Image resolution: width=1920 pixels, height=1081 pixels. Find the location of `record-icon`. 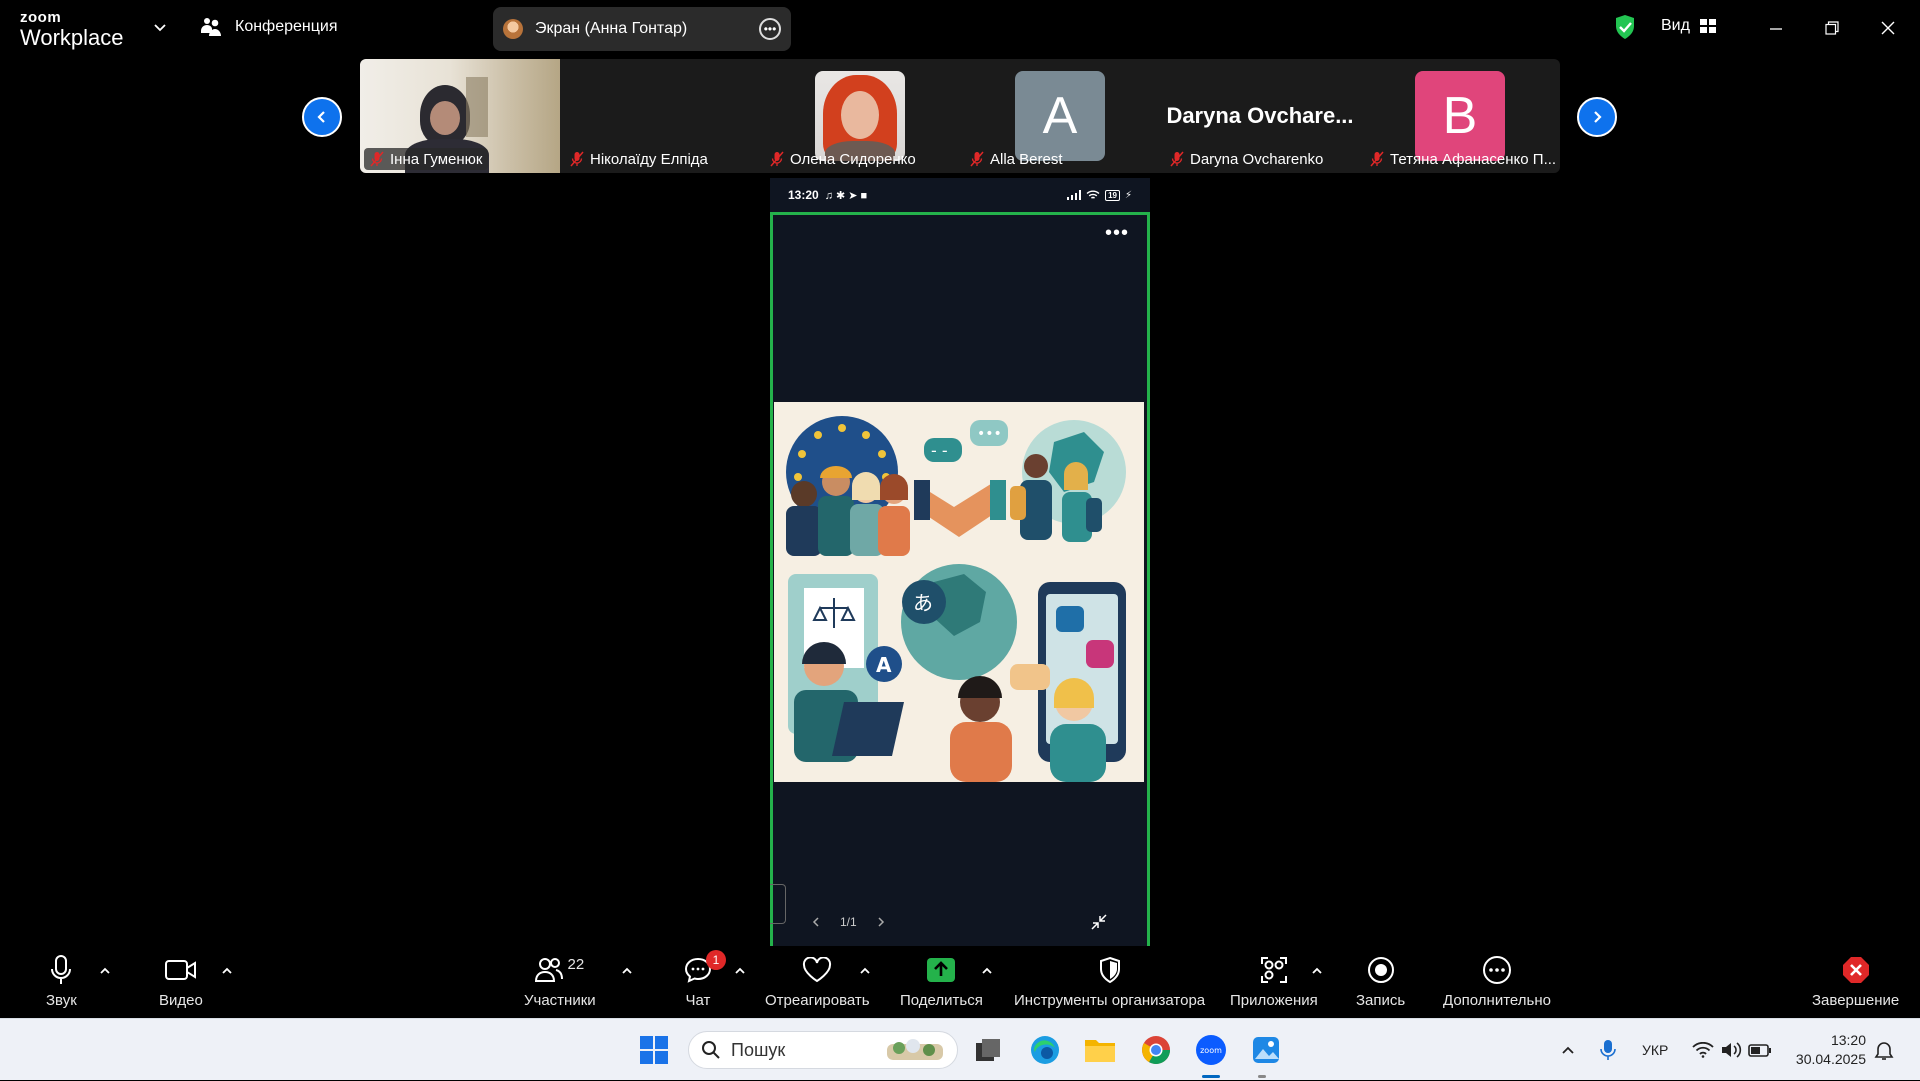

record-icon is located at coordinates (1380, 970).